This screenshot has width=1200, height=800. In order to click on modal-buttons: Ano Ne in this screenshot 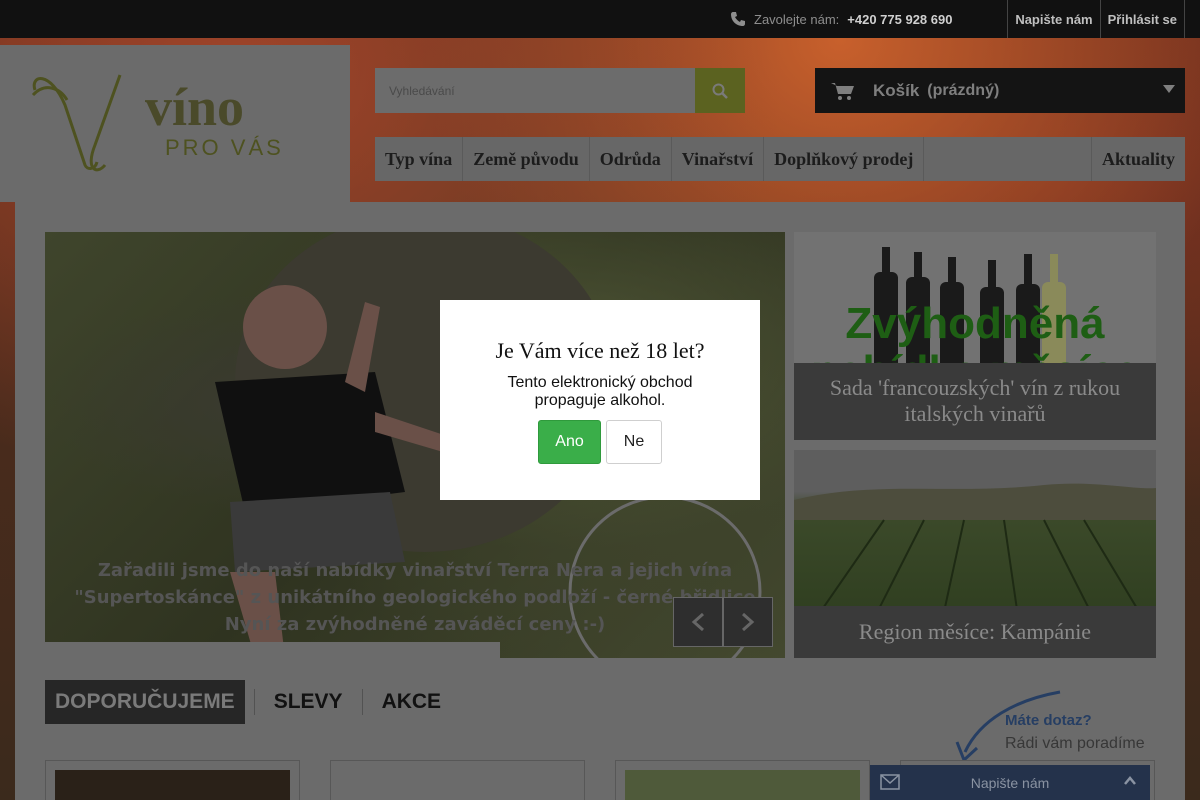, I will do `click(600, 442)`.